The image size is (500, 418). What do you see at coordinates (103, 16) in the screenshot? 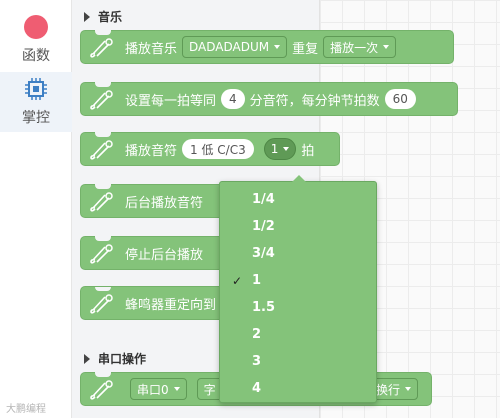
I see `section-music-title: 音乐` at bounding box center [103, 16].